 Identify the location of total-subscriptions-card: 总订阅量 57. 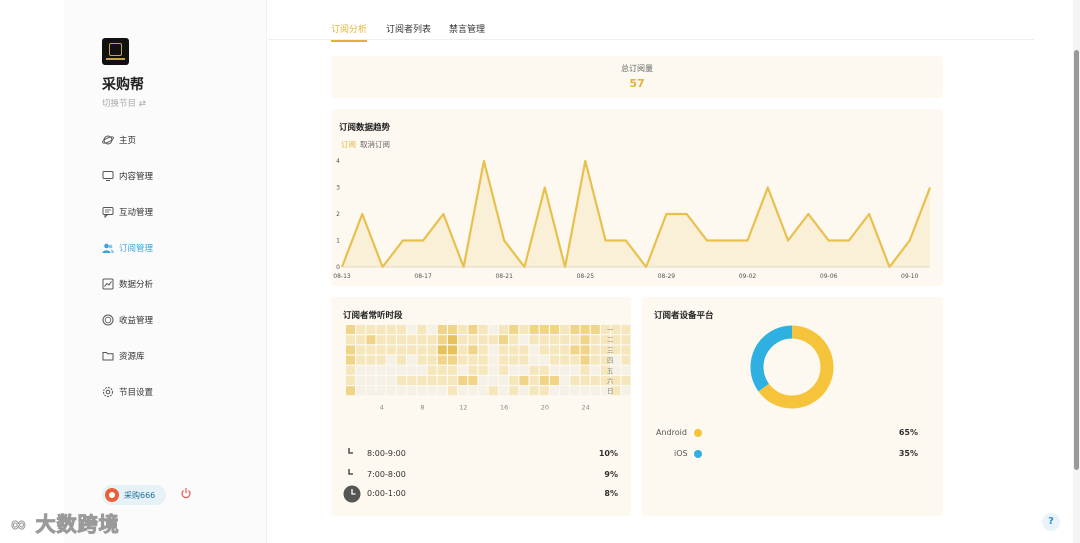
(637, 77).